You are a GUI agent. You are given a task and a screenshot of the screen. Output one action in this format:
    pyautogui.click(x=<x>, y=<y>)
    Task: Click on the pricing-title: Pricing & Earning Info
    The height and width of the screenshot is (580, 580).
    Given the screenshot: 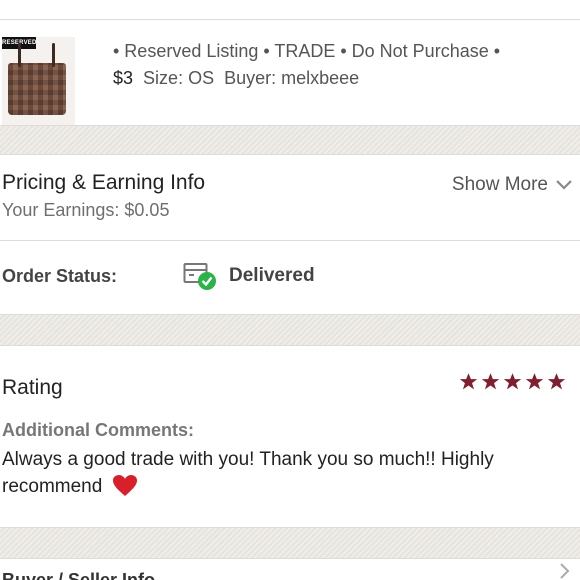 What is the action you would take?
    pyautogui.click(x=104, y=182)
    